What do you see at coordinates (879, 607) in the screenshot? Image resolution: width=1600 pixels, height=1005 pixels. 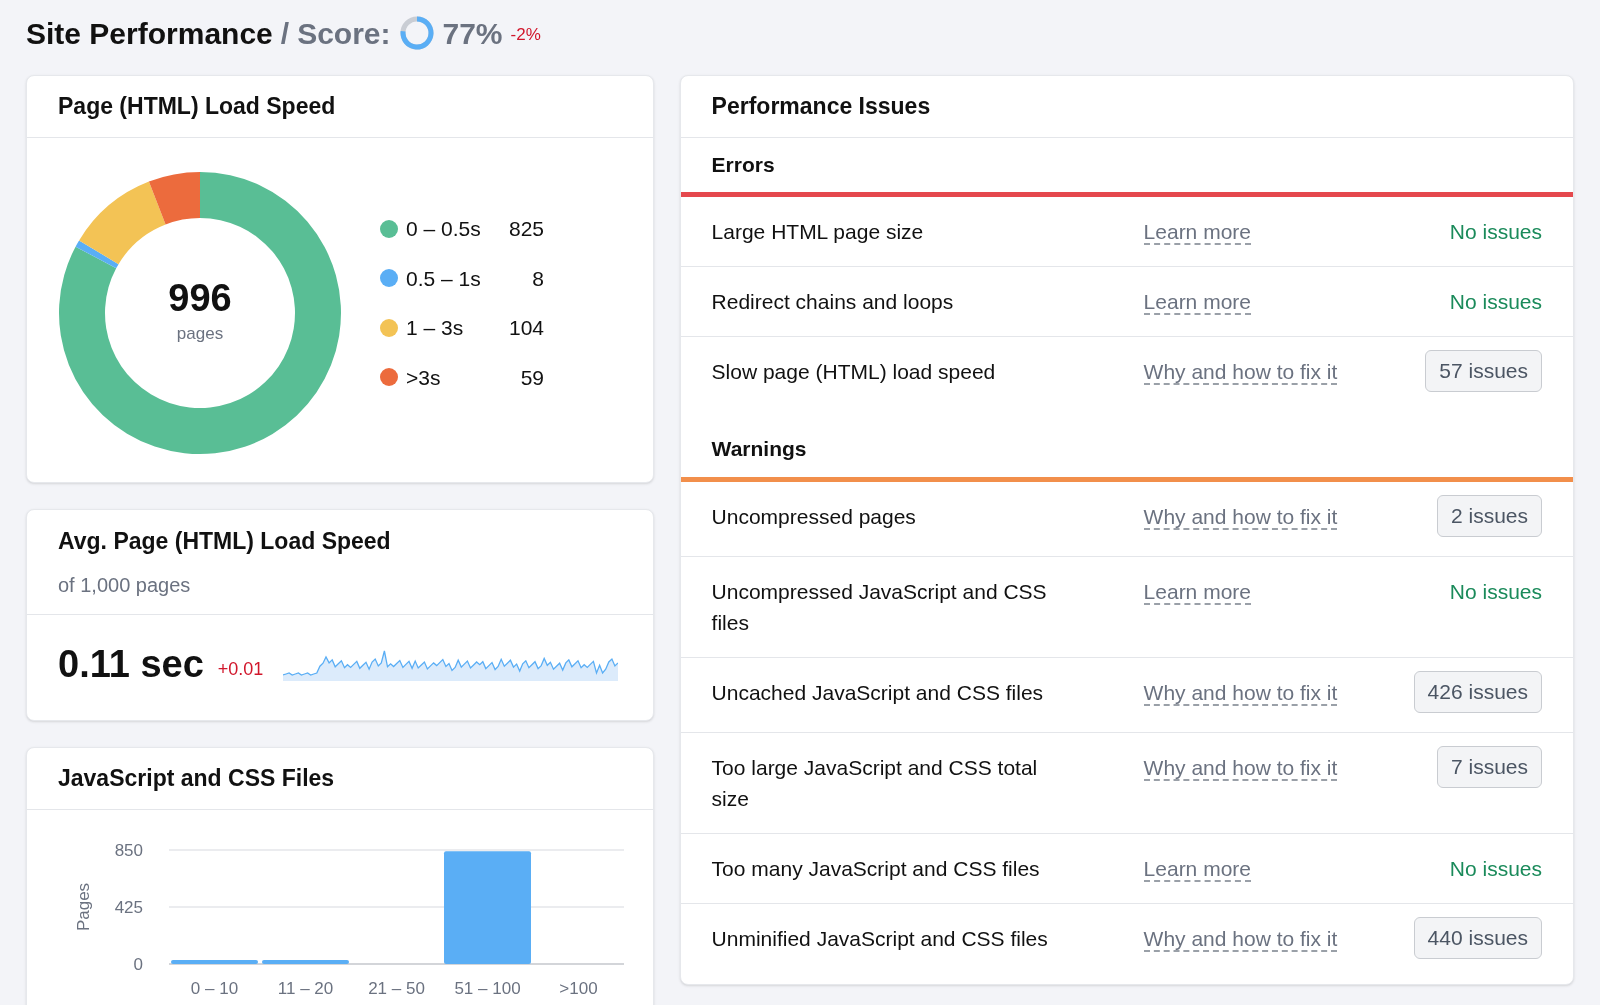 I see `issue-name: Uncompressed JavaScript and CSS files` at bounding box center [879, 607].